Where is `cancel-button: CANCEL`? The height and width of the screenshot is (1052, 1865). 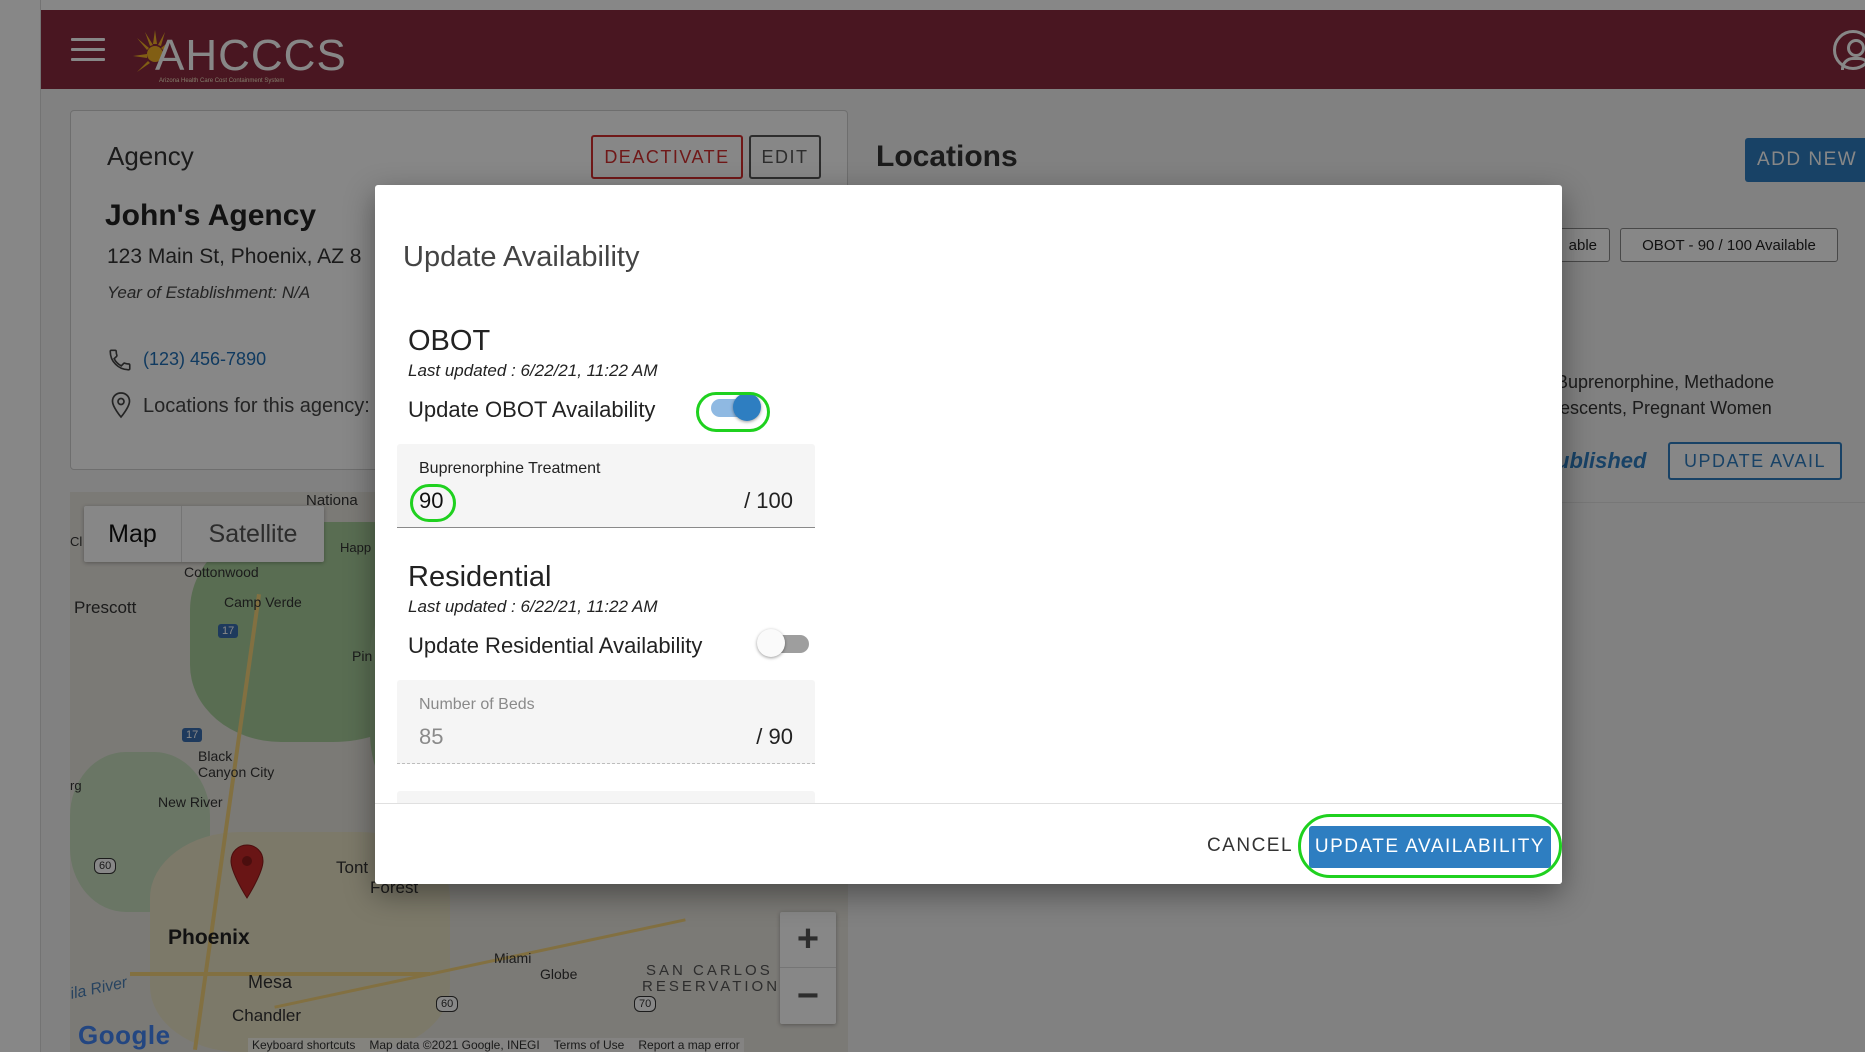
cancel-button: CANCEL is located at coordinates (1250, 846).